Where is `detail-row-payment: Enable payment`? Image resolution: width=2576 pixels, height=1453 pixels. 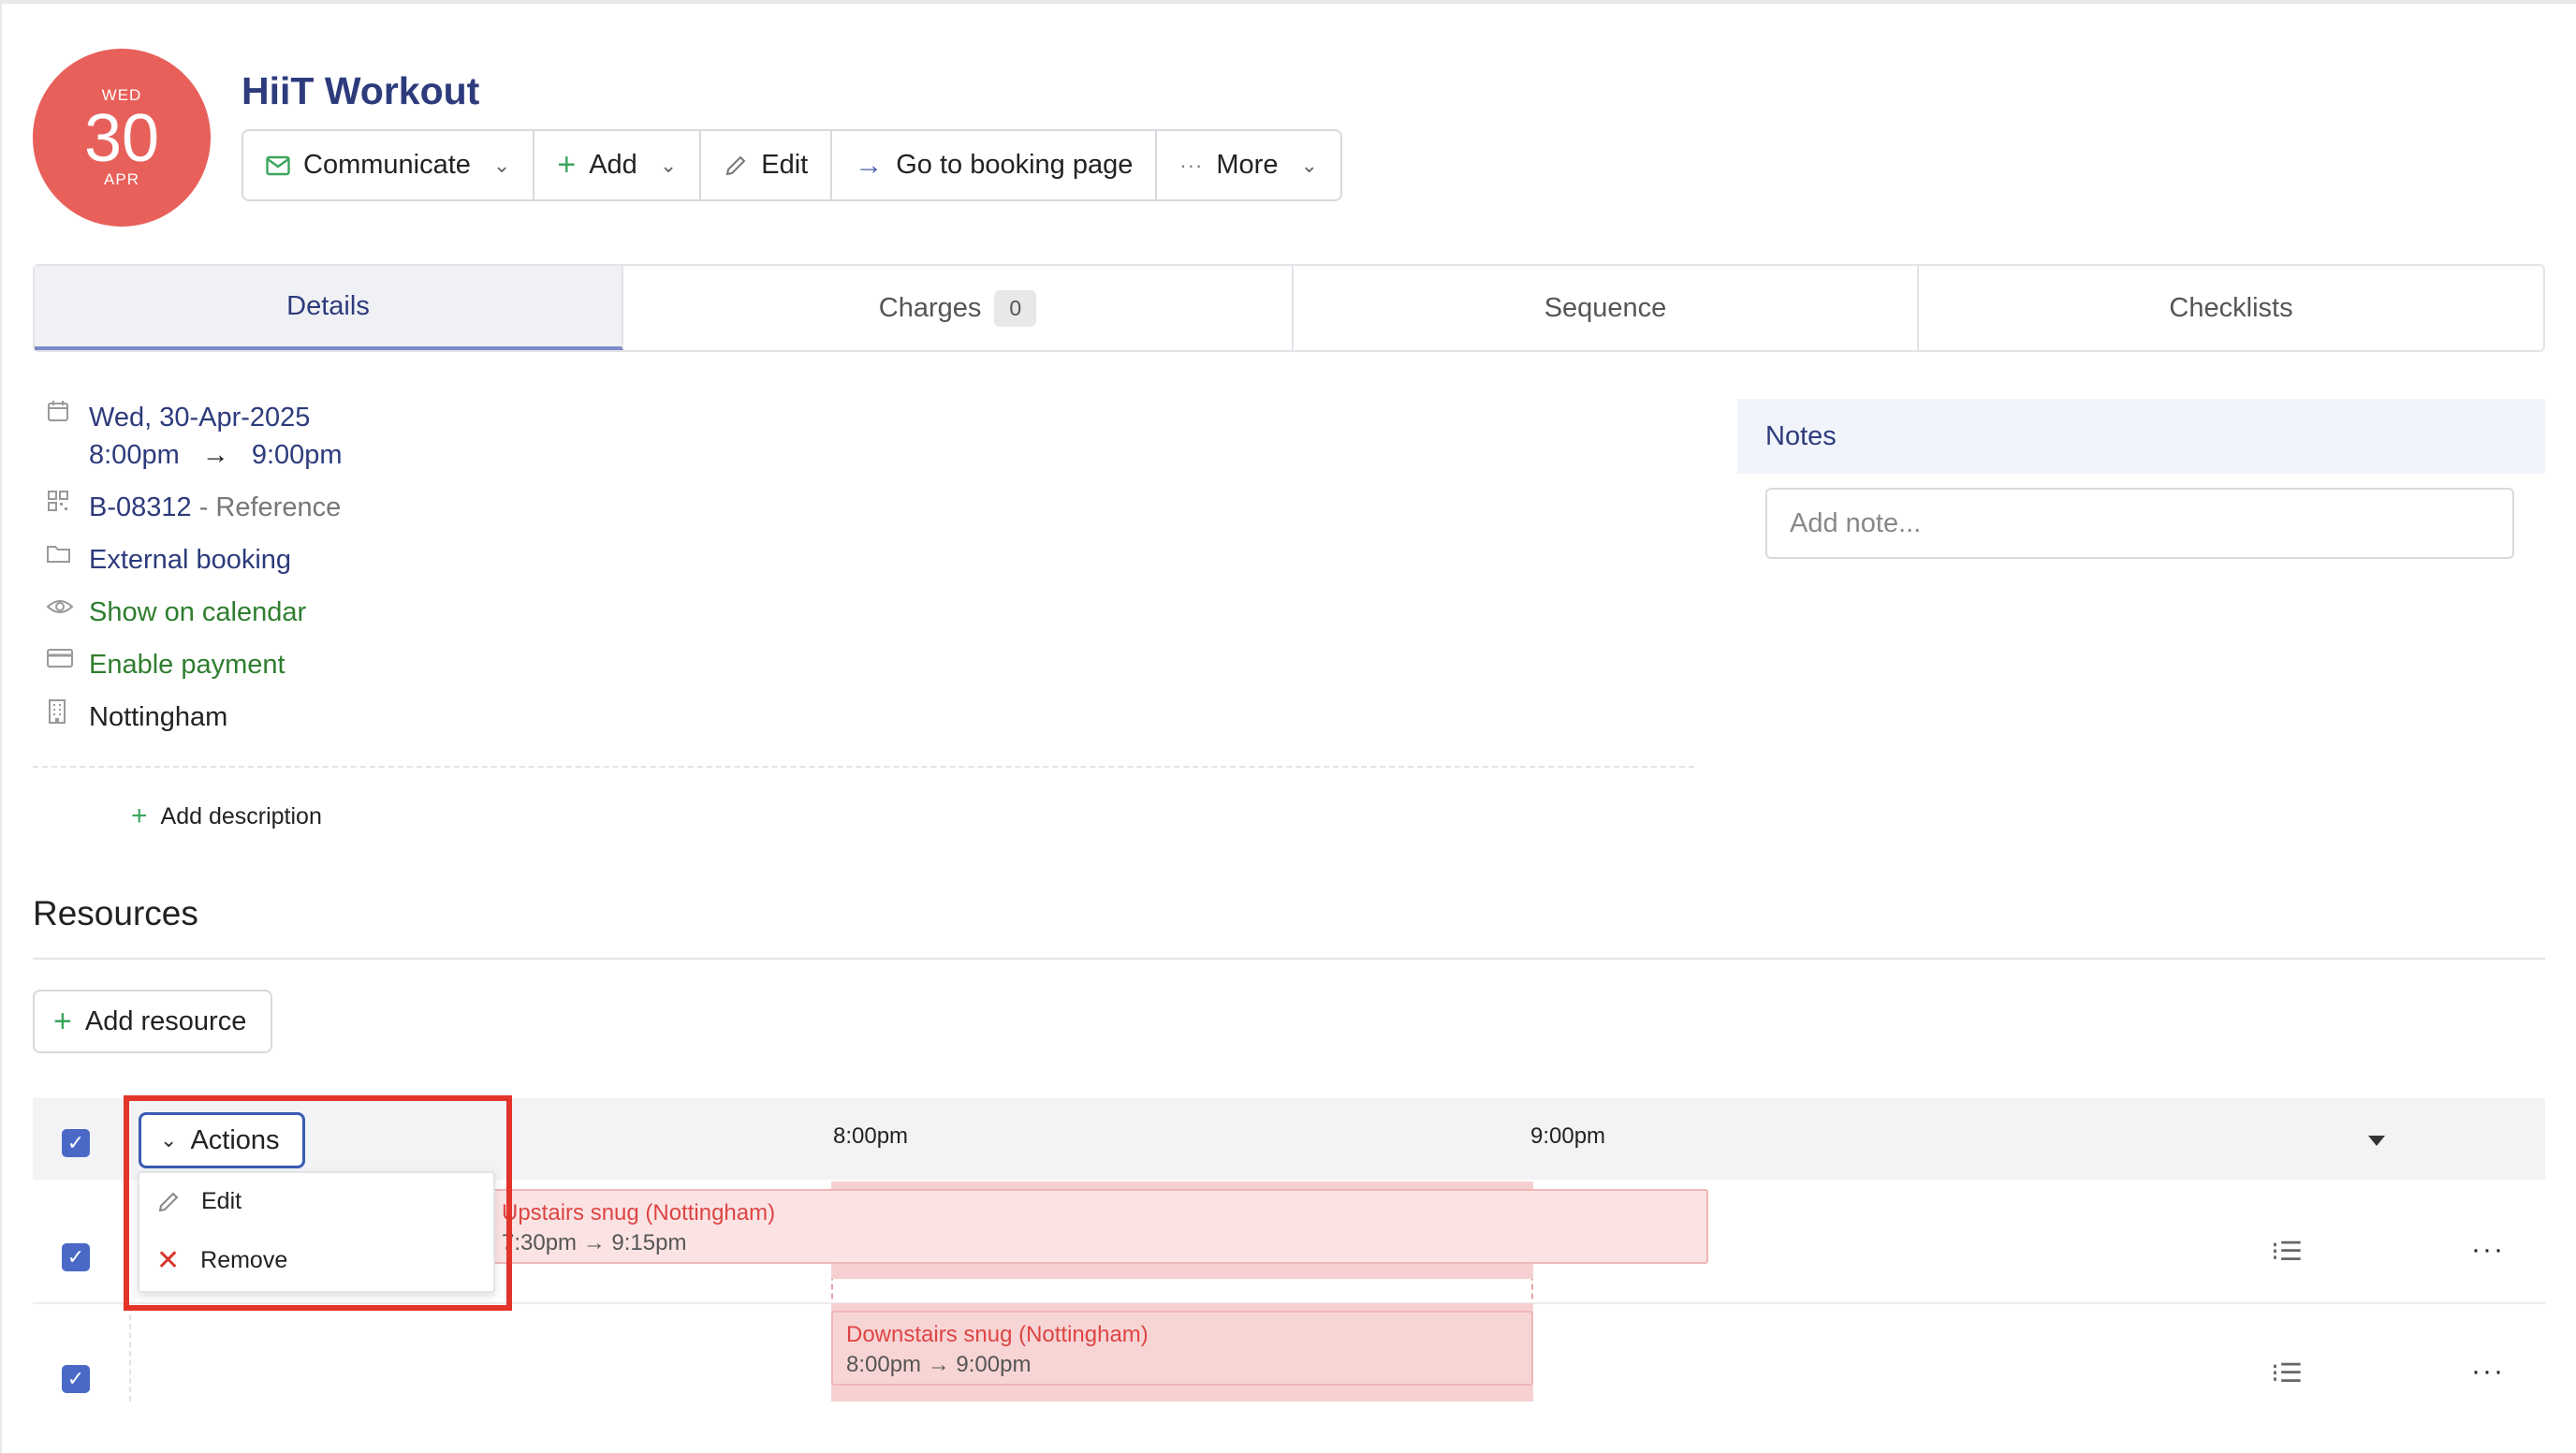
detail-row-payment: Enable payment is located at coordinates (159, 664).